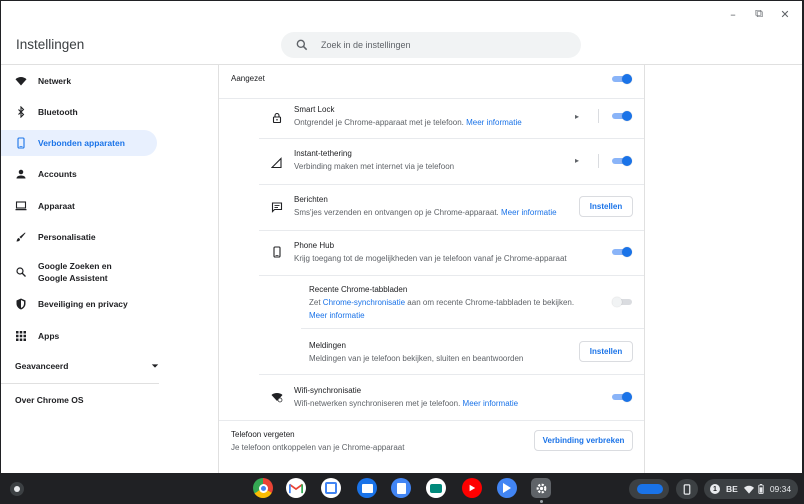 Image resolution: width=804 pixels, height=504 pixels. What do you see at coordinates (328, 390) in the screenshot?
I see `wifi-sync-title: Wifi-synchronisatie` at bounding box center [328, 390].